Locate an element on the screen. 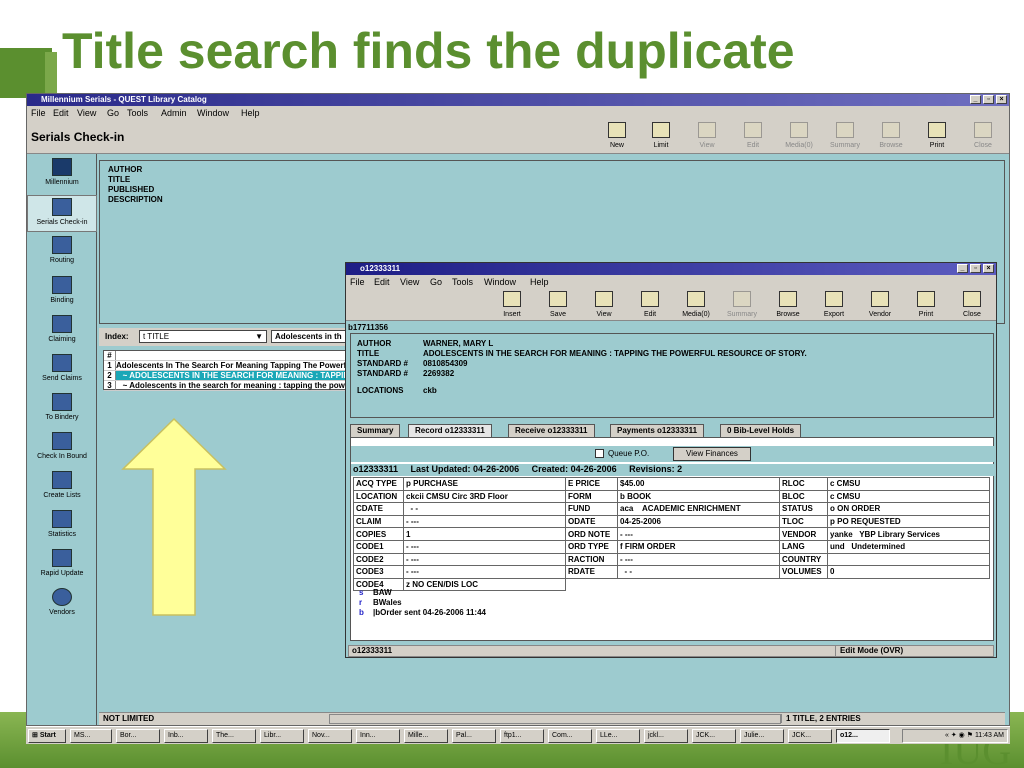 The image size is (1024, 768). field-value: p PO REQUESTED is located at coordinates (908, 521).